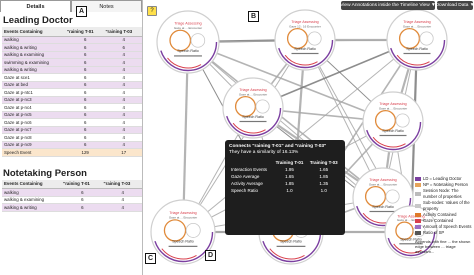 This screenshot has height=275, width=474. I want to click on table-row: Gaze at p-nc9 6 4, so click(72, 145).